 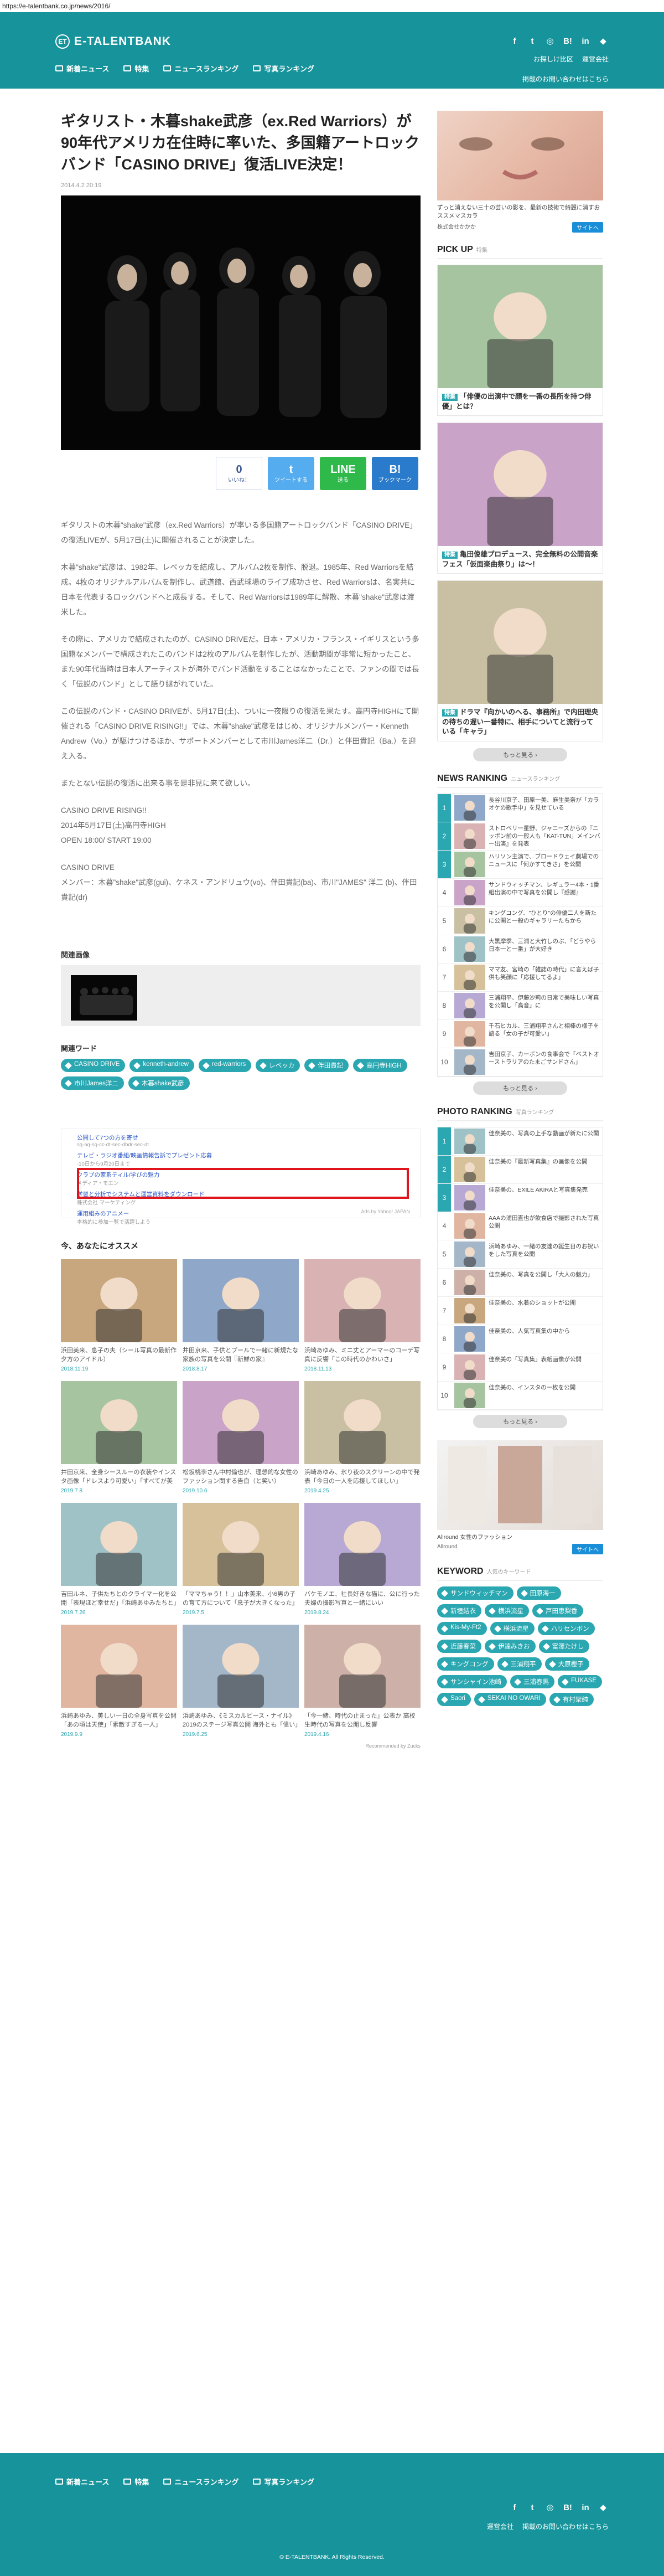 What do you see at coordinates (532, 1681) in the screenshot?
I see `keyword-tag: 三浦春馬` at bounding box center [532, 1681].